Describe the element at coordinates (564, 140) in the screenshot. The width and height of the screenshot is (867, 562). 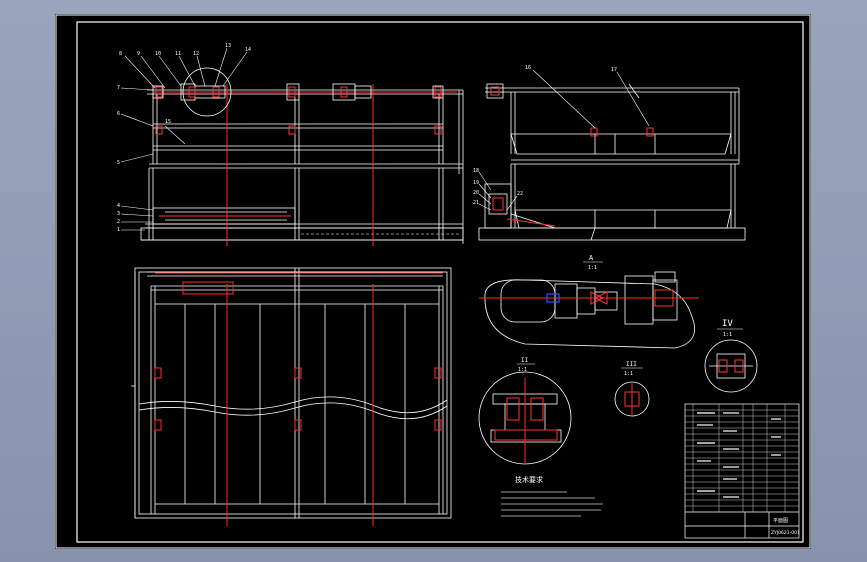
I see `callouts-right` at that location.